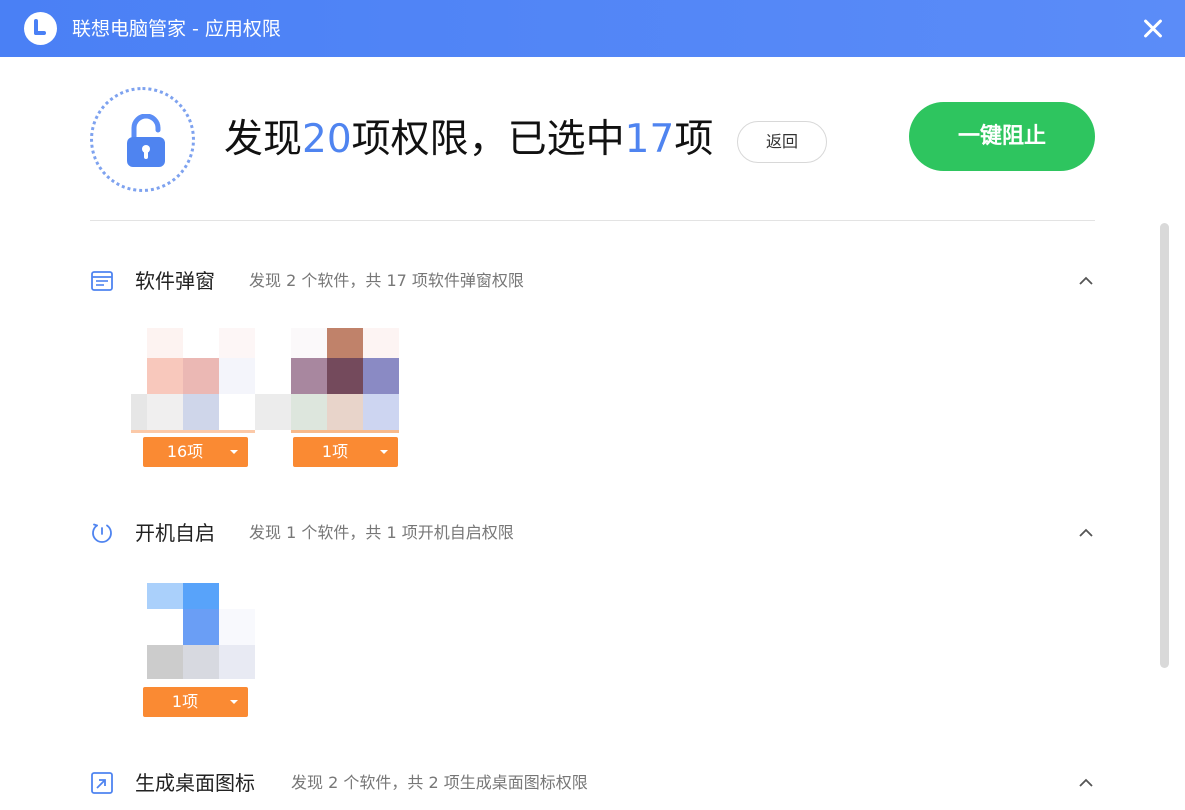 Image resolution: width=1185 pixels, height=810 pixels. Describe the element at coordinates (592, 281) in the screenshot. I see `section-popup-header: 软件弹窗 发现 2 个软件，共 17 项软件弹窗权限` at that location.